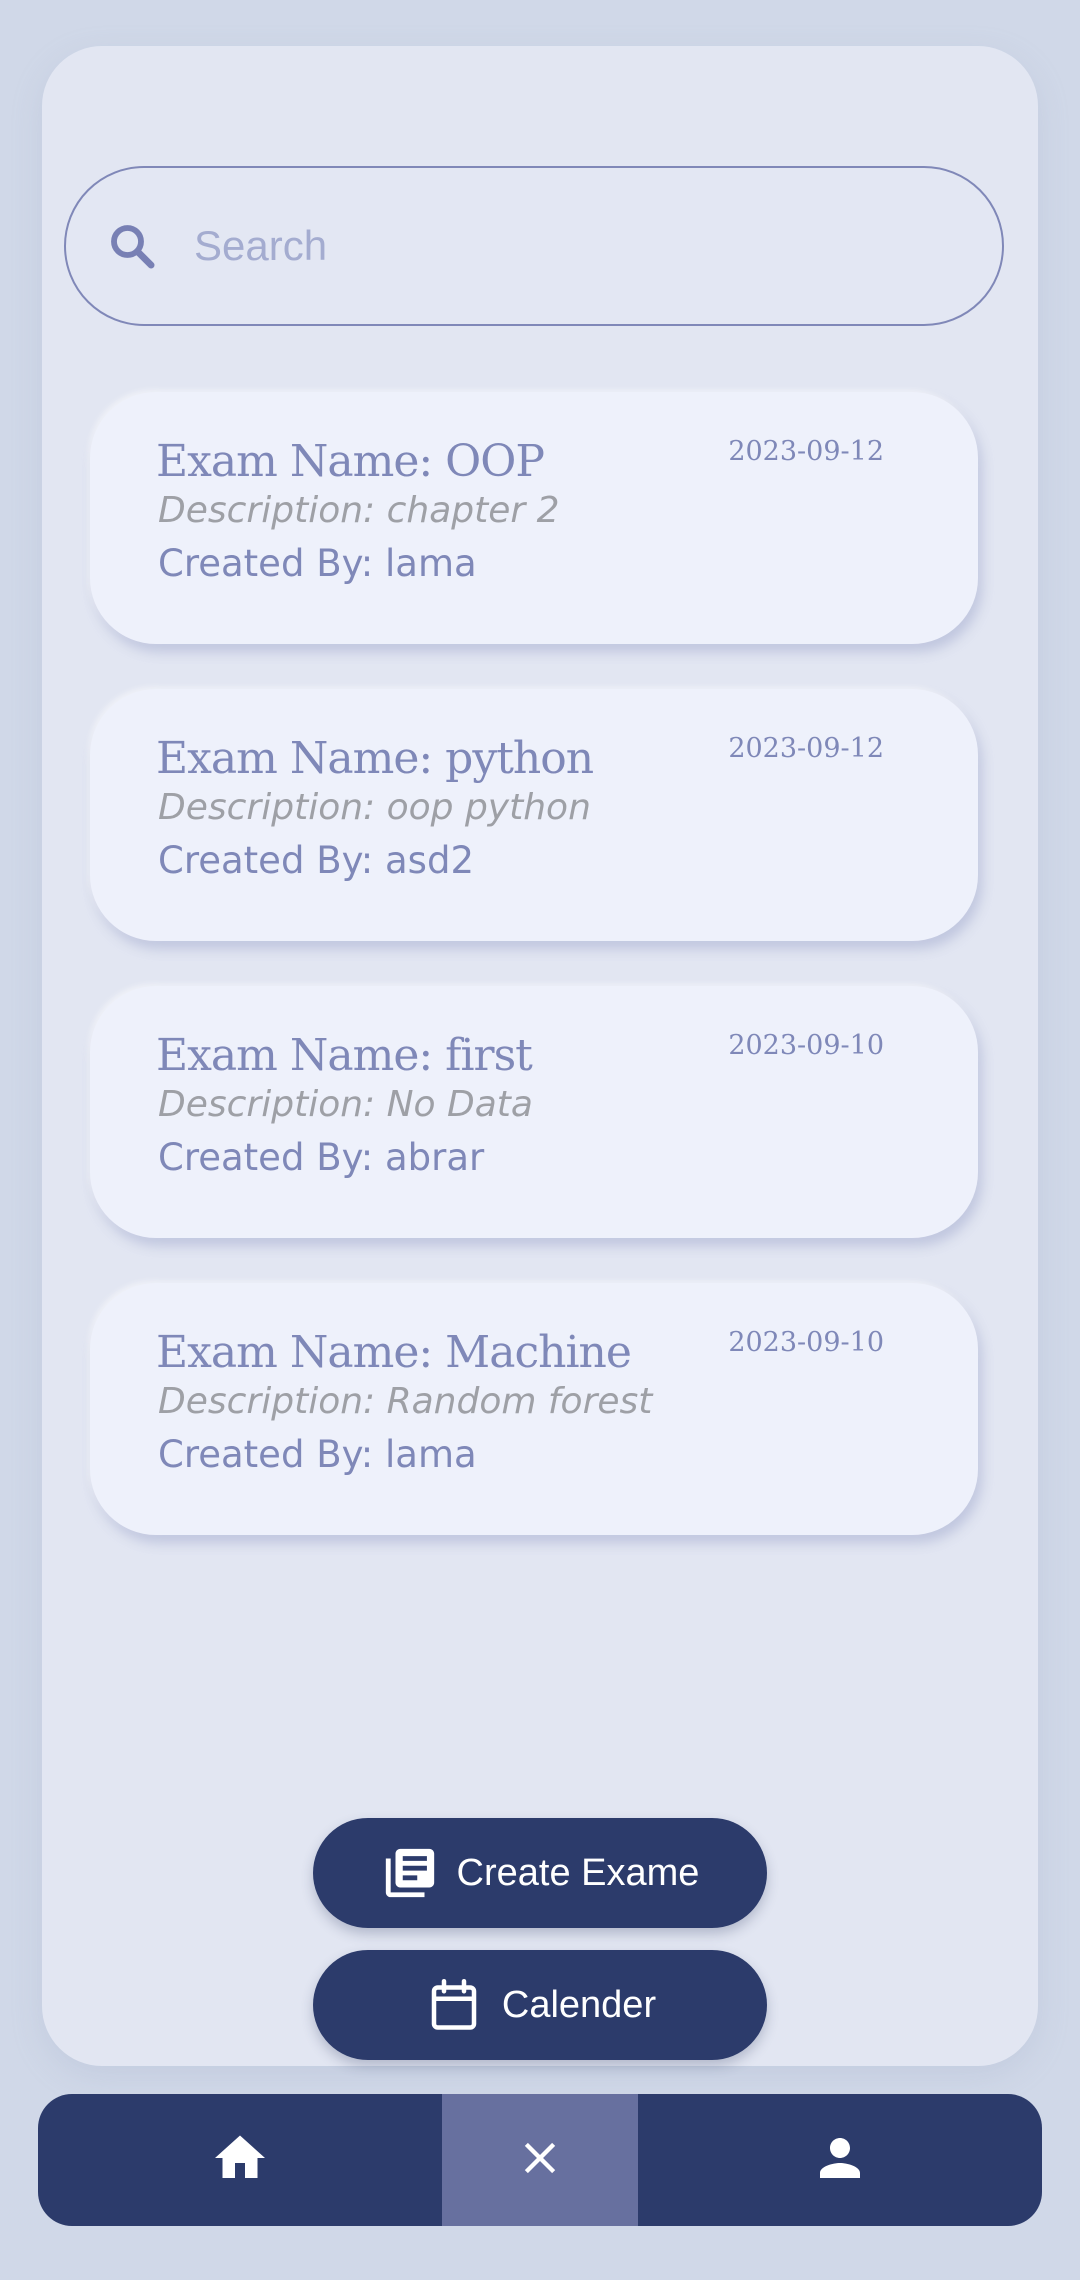 Image resolution: width=1080 pixels, height=2280 pixels. I want to click on library-books-icon, so click(410, 1873).